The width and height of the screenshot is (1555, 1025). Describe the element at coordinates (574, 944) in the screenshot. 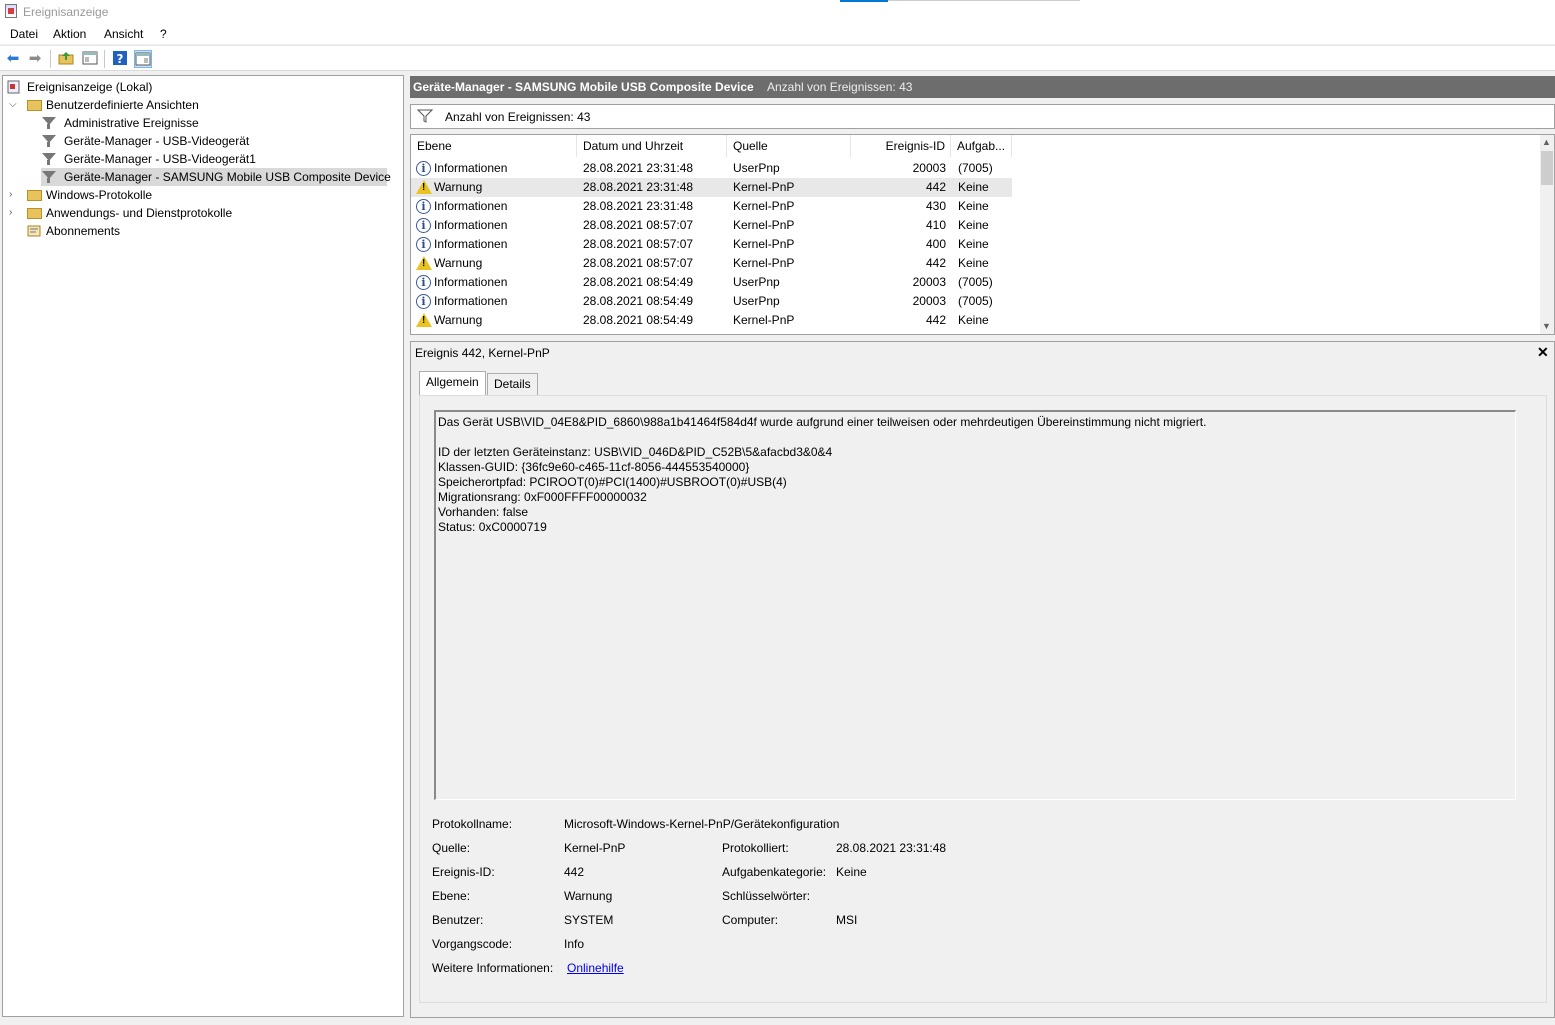

I see `opcode-value: Info` at that location.